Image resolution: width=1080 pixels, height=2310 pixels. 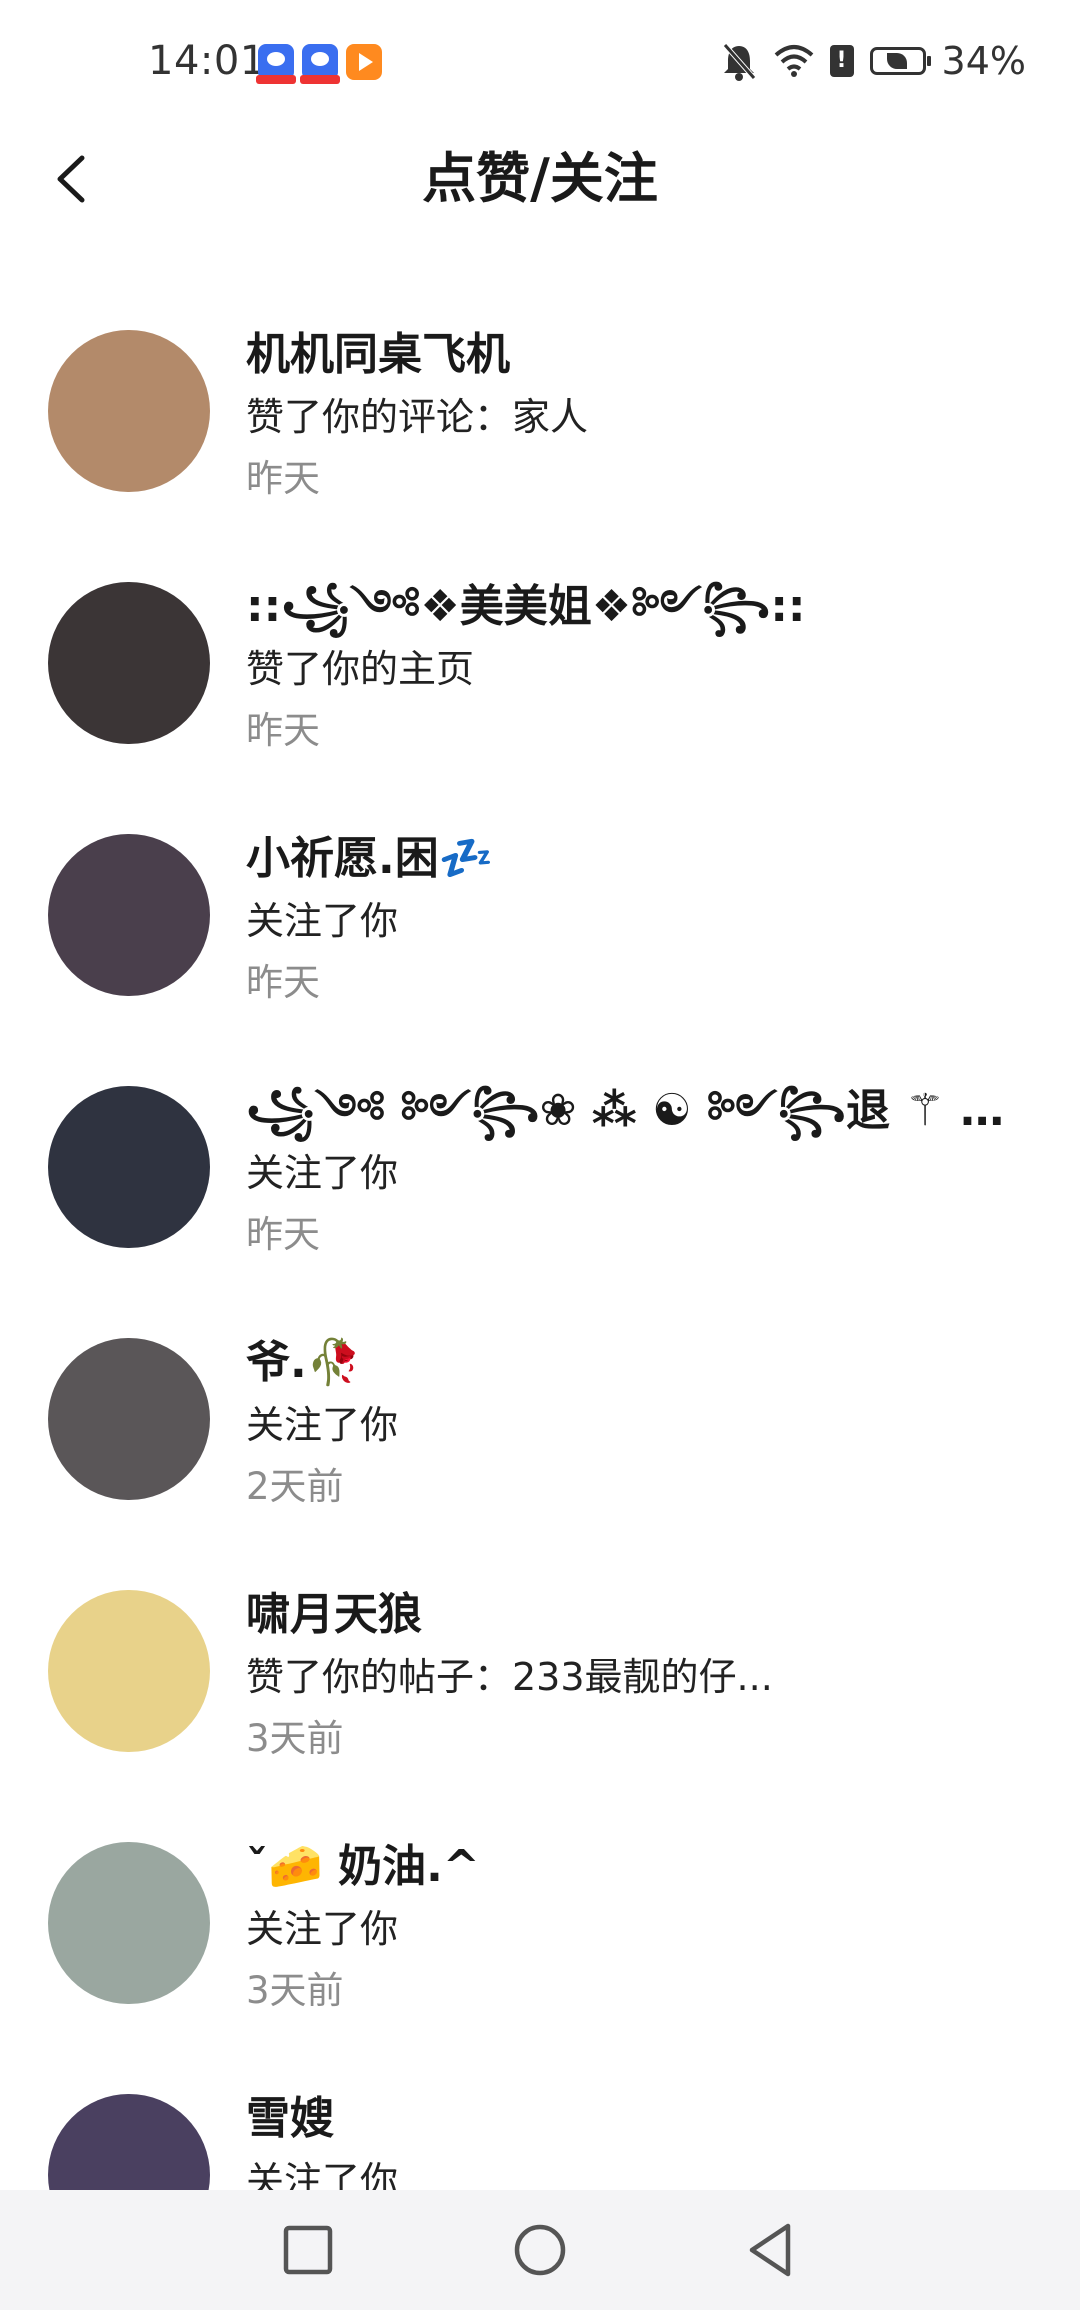 I want to click on status-time: 14:01, so click(x=207, y=61).